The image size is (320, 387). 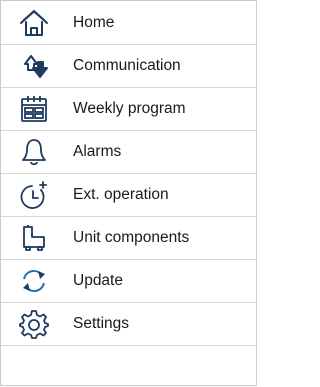 What do you see at coordinates (34, 238) in the screenshot?
I see `unit-components-icon` at bounding box center [34, 238].